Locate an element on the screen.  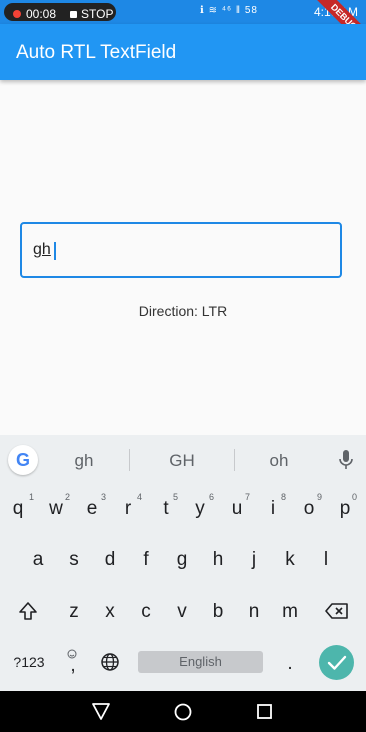
key-i: i is located at coordinates (273, 509).